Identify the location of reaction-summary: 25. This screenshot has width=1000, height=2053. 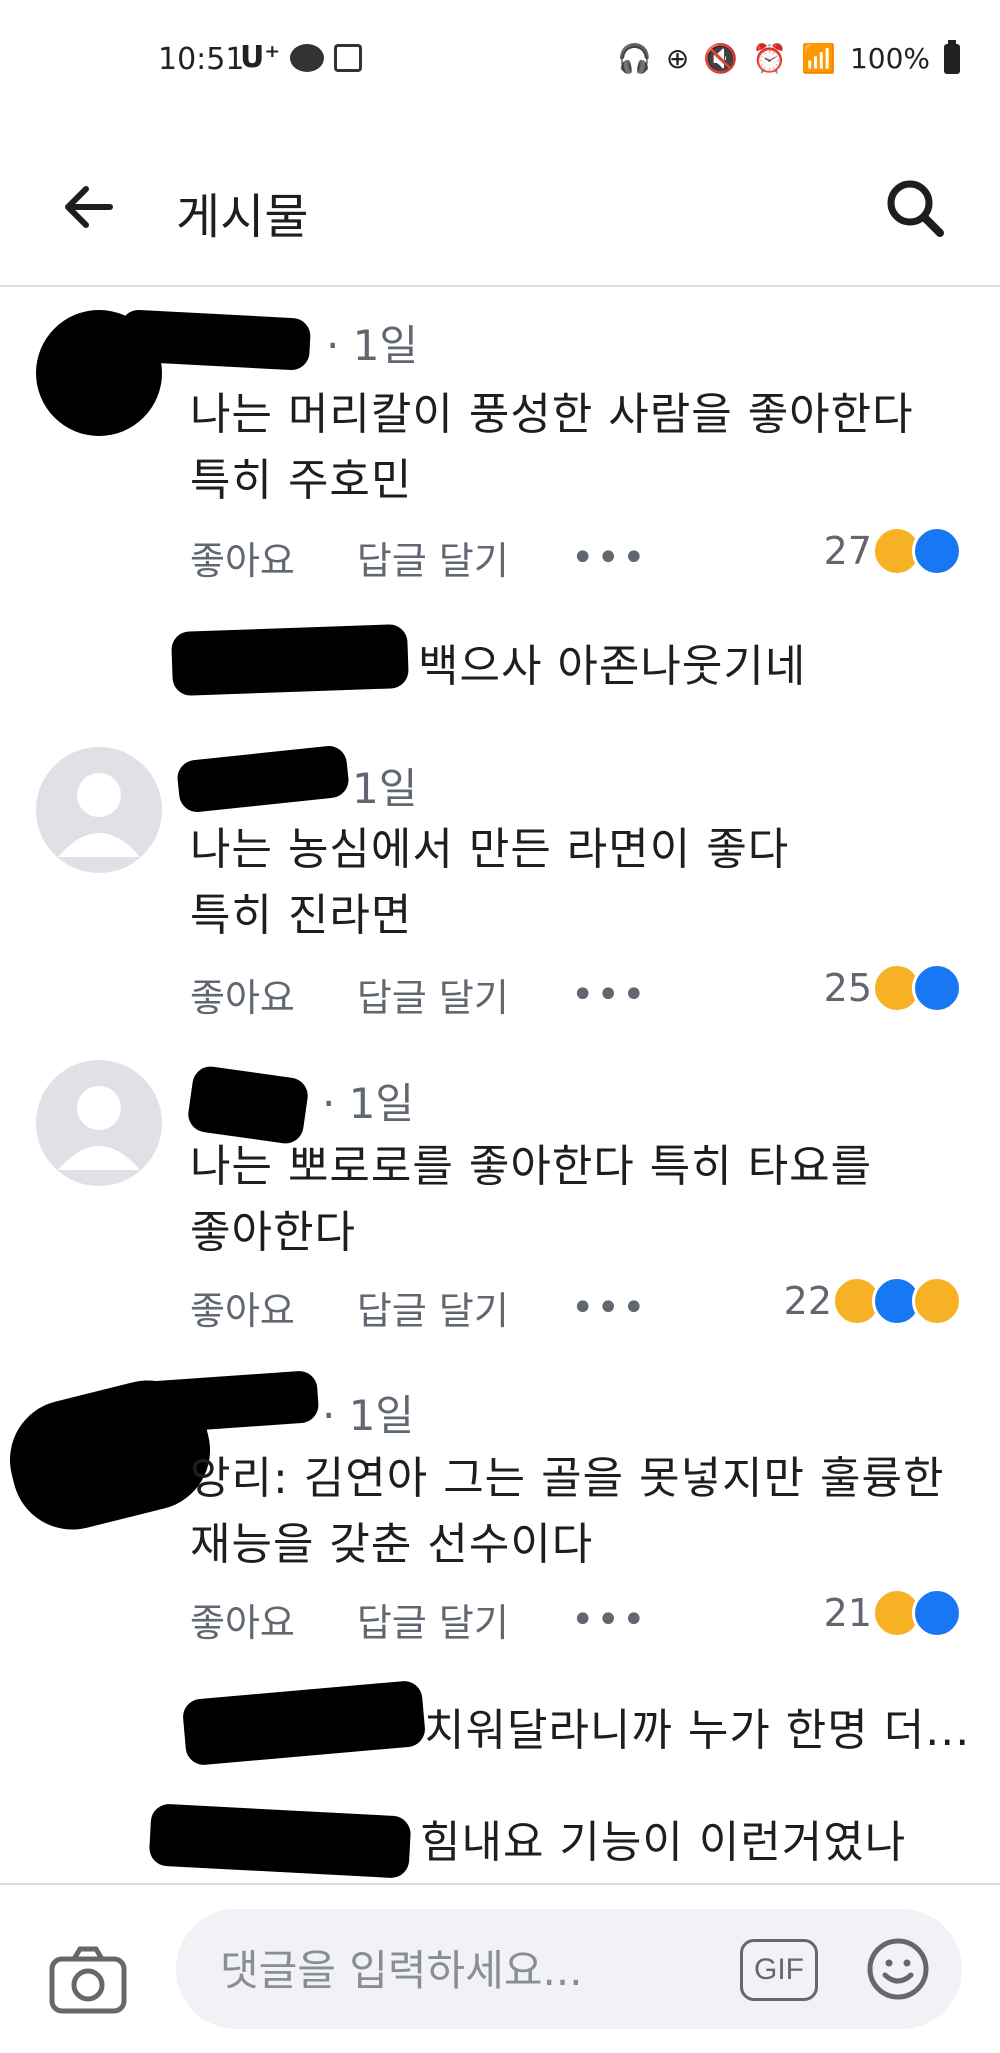
(893, 988).